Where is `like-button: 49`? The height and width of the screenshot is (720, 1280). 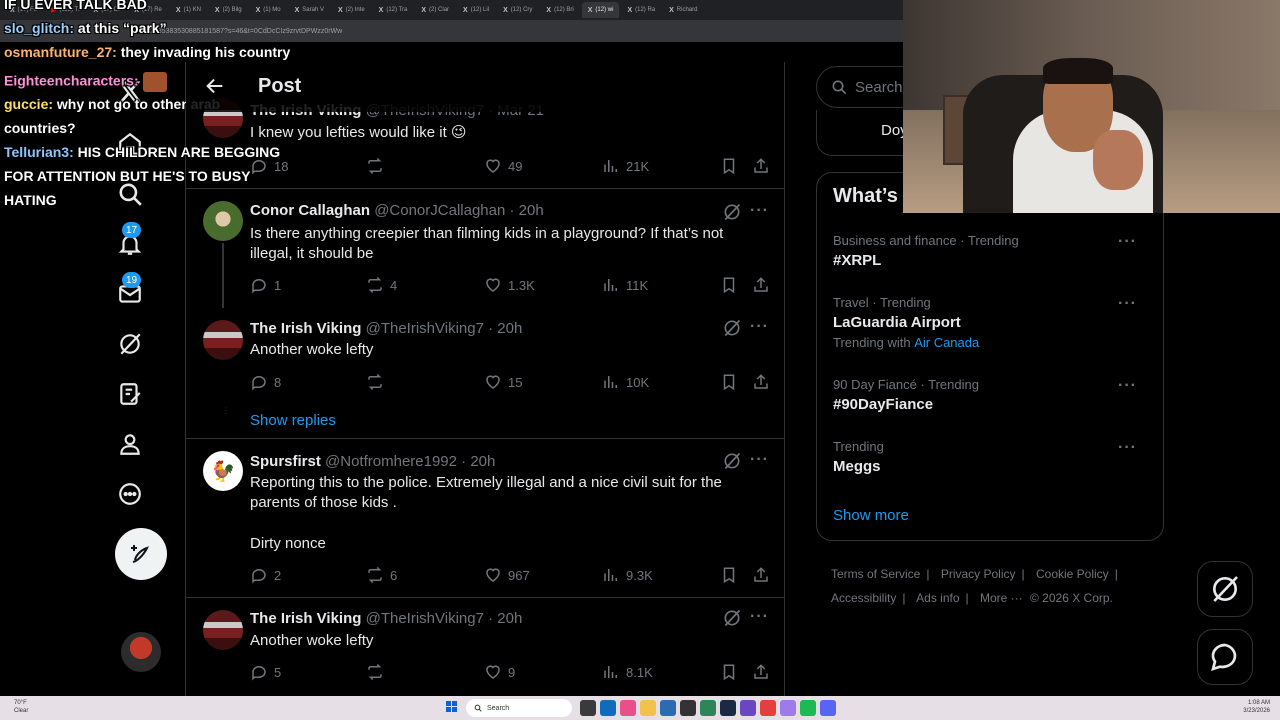
like-button: 49 is located at coordinates (503, 166).